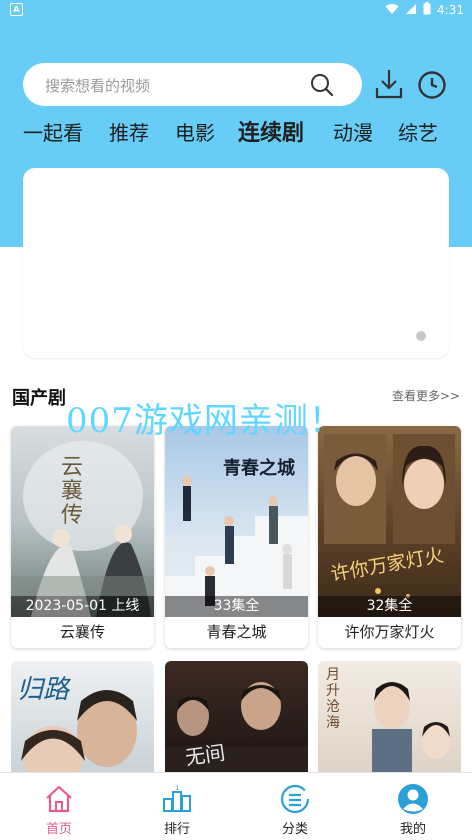 This screenshot has width=472, height=840. I want to click on home-icon, so click(59, 799).